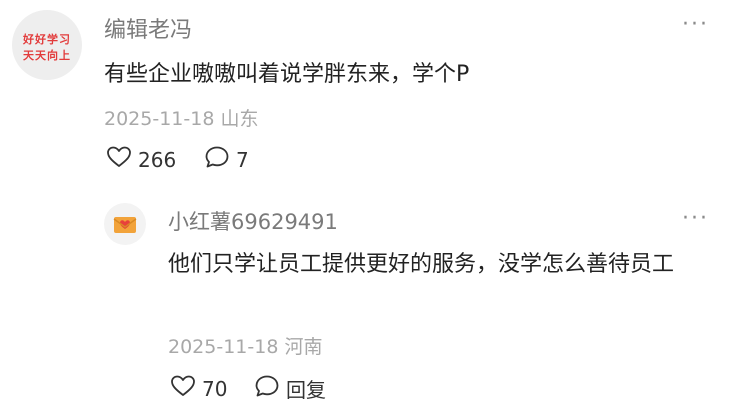 This screenshot has height=414, width=748. What do you see at coordinates (253, 221) in the screenshot?
I see `reply-username: 小红薯69629491` at bounding box center [253, 221].